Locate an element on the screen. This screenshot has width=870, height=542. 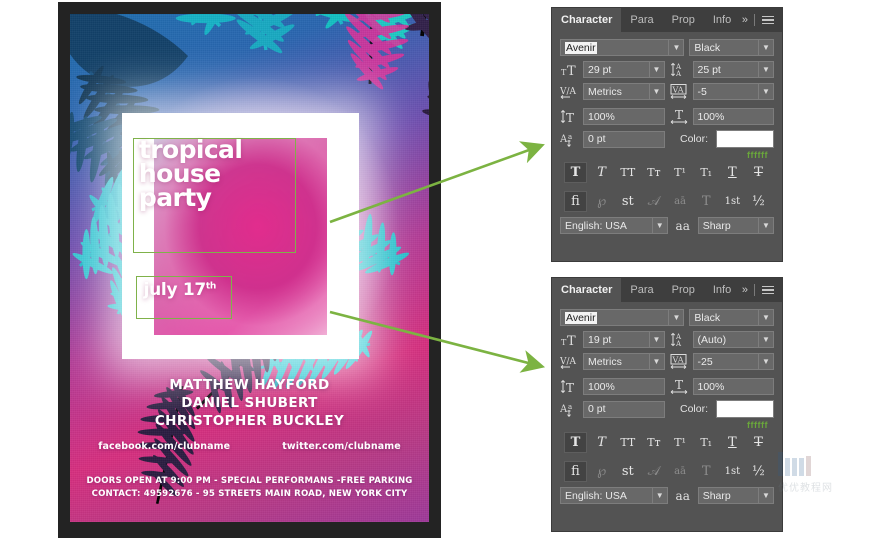
ordinals-button-1: 1st is located at coordinates (732, 201).